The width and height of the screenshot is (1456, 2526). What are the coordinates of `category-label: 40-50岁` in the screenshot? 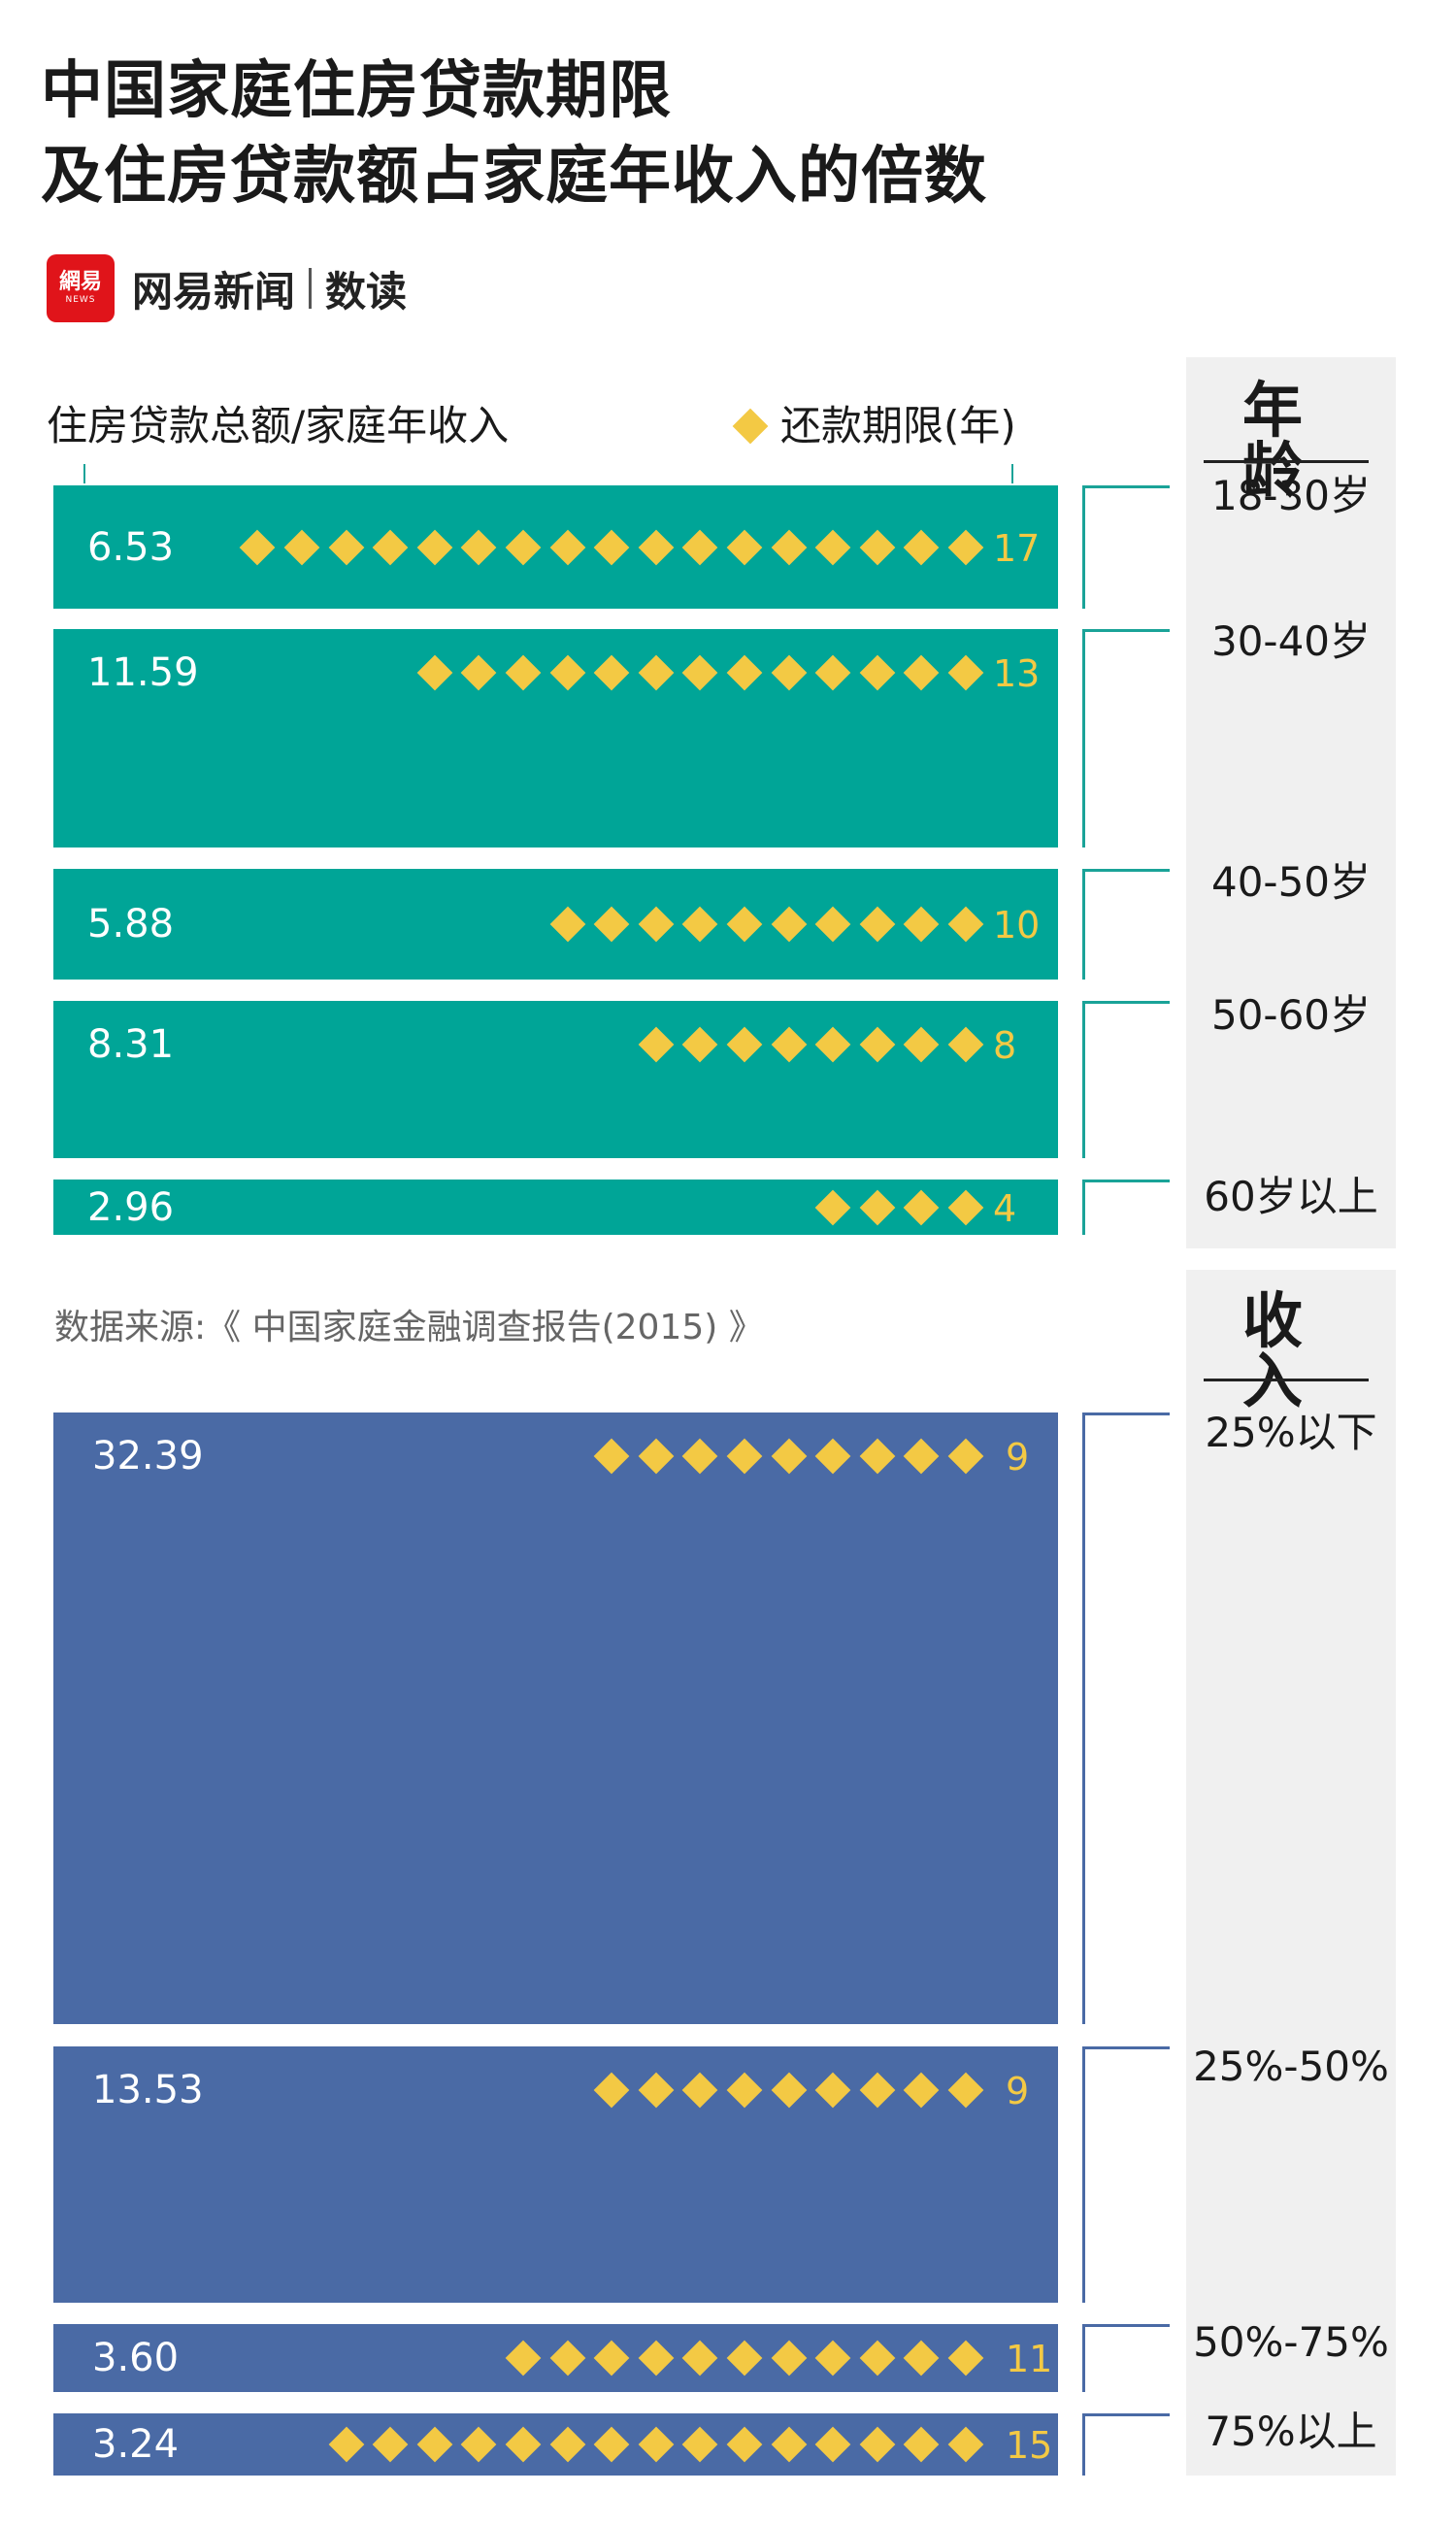 It's located at (1291, 882).